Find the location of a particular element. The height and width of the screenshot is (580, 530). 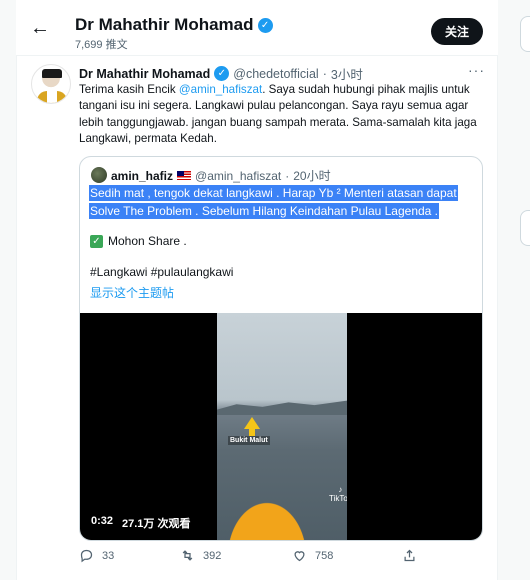

share-button is located at coordinates (409, 555).